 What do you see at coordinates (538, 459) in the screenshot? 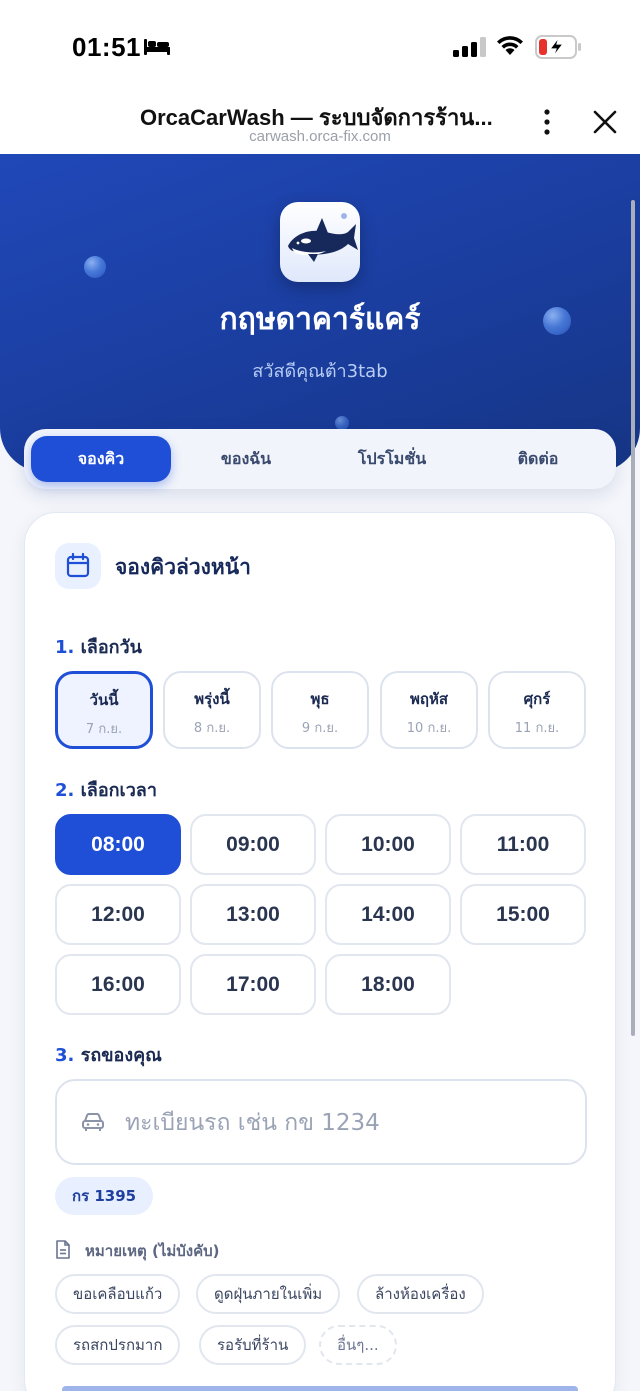
I see `tab-contact: ติดต่อ` at bounding box center [538, 459].